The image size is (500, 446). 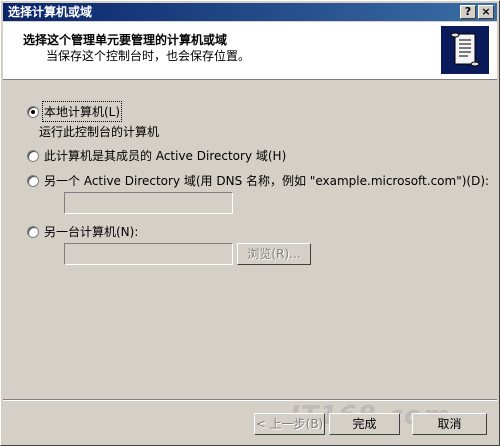 I want to click on option-member-domain: 此计算机是其成员的 Active Directory 域(H), so click(x=156, y=155).